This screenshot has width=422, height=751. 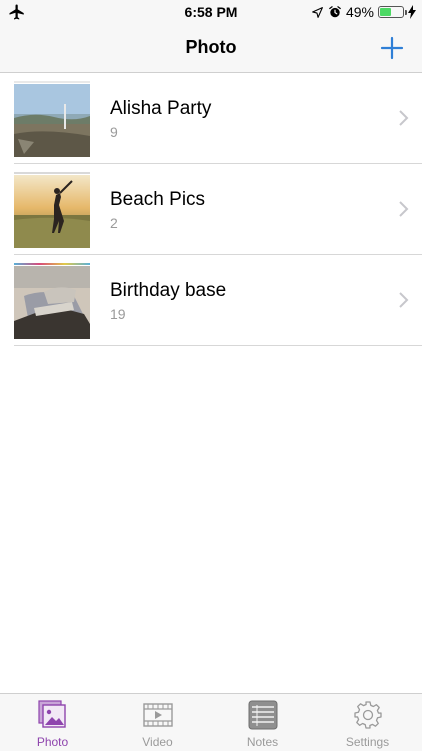 I want to click on tab-label: Photo, so click(x=52, y=742).